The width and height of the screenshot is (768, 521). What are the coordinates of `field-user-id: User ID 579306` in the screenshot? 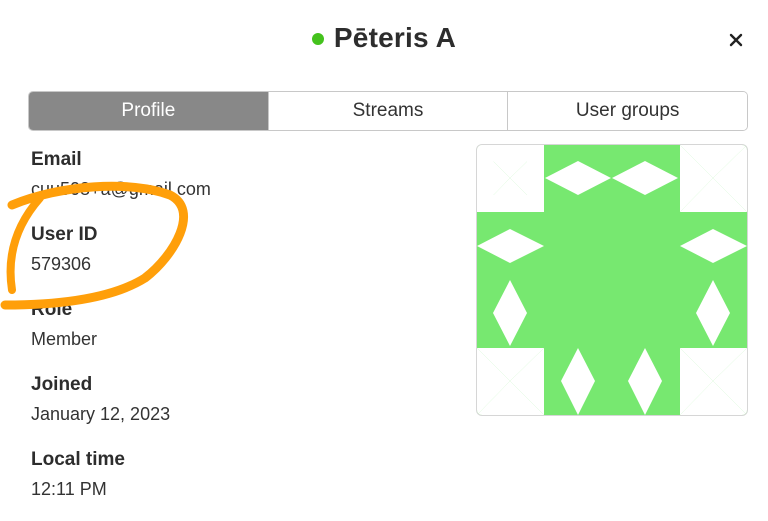 It's located at (241, 258).